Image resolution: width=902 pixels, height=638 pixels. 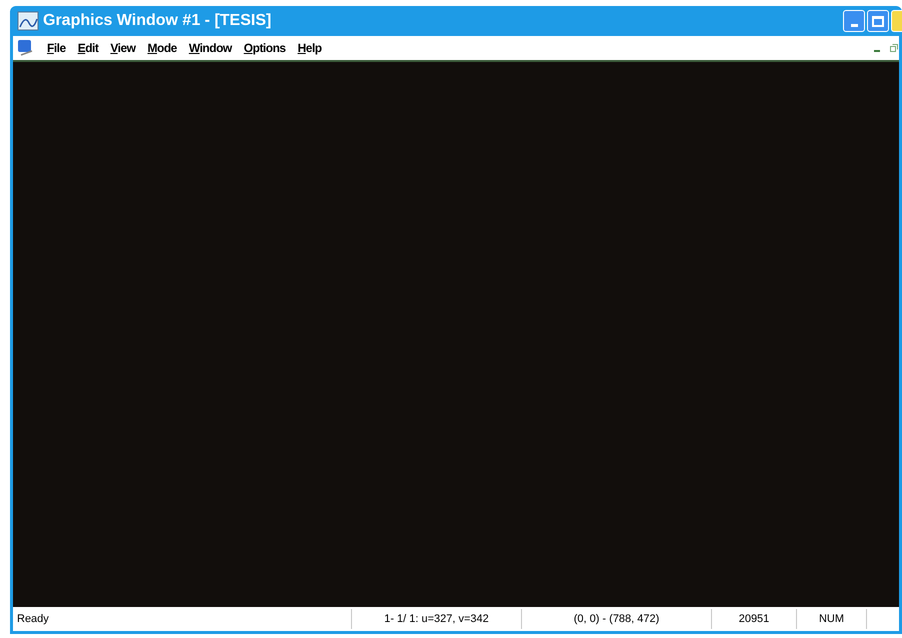 What do you see at coordinates (28, 21) in the screenshot?
I see `chart-window-icon` at bounding box center [28, 21].